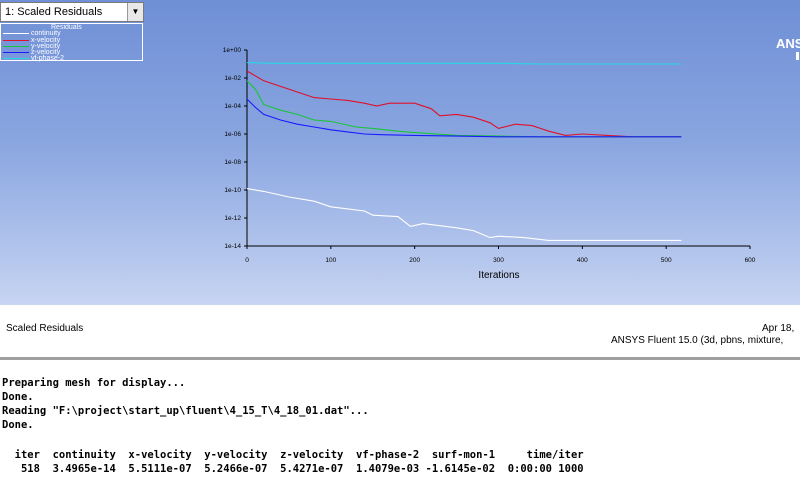  What do you see at coordinates (498, 275) in the screenshot?
I see `x-axis-label: Iterations` at bounding box center [498, 275].